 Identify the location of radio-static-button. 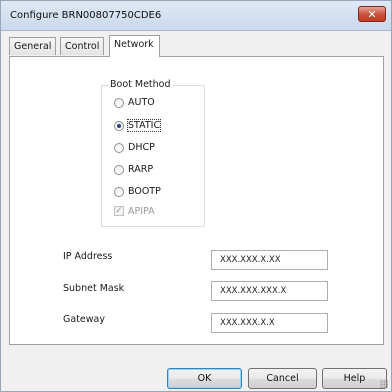
(119, 126).